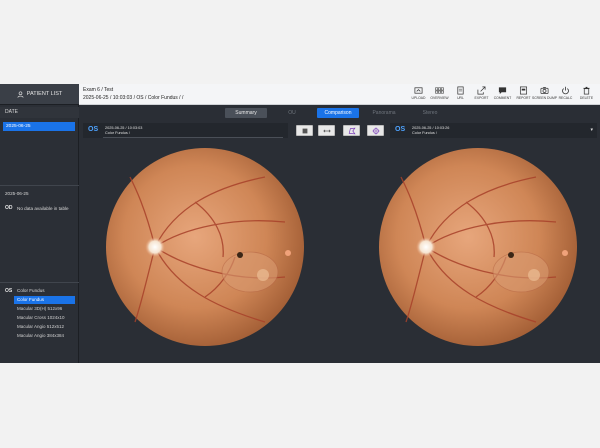 Image resolution: width=600 pixels, height=448 pixels. Describe the element at coordinates (544, 91) in the screenshot. I see `camera-icon` at that location.